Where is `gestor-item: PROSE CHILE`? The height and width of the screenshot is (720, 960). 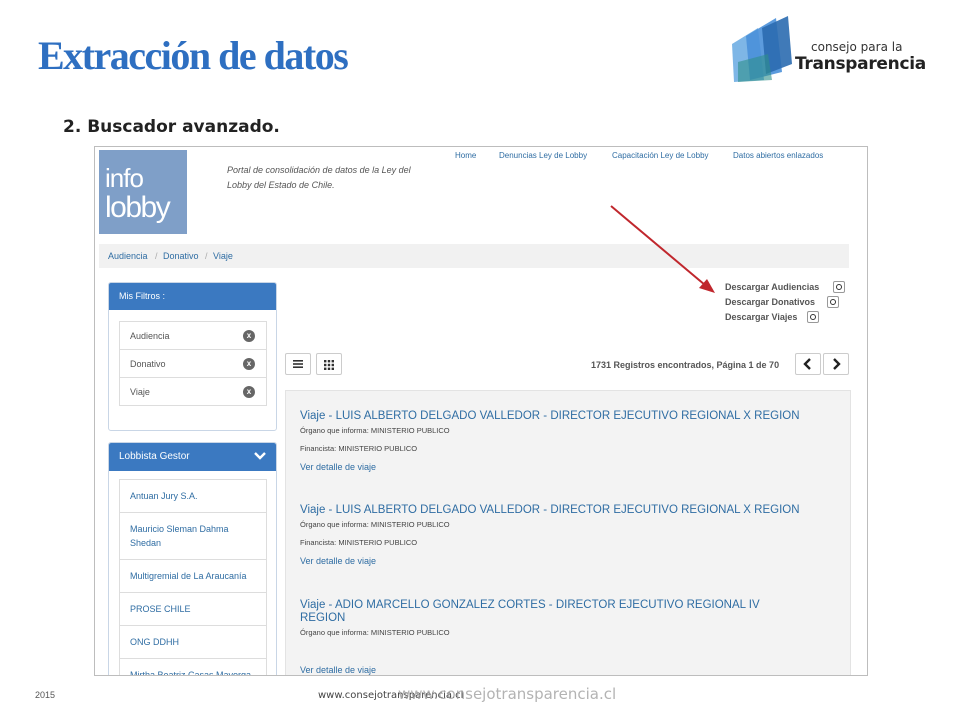
gestor-item: PROSE CHILE is located at coordinates (193, 609).